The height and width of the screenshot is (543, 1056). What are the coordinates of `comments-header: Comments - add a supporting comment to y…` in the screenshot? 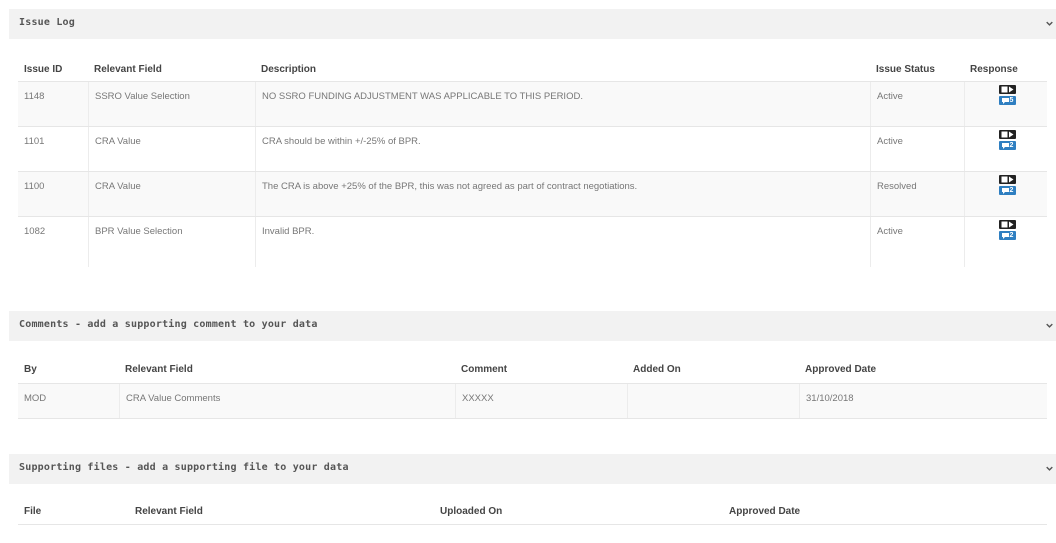 It's located at (532, 326).